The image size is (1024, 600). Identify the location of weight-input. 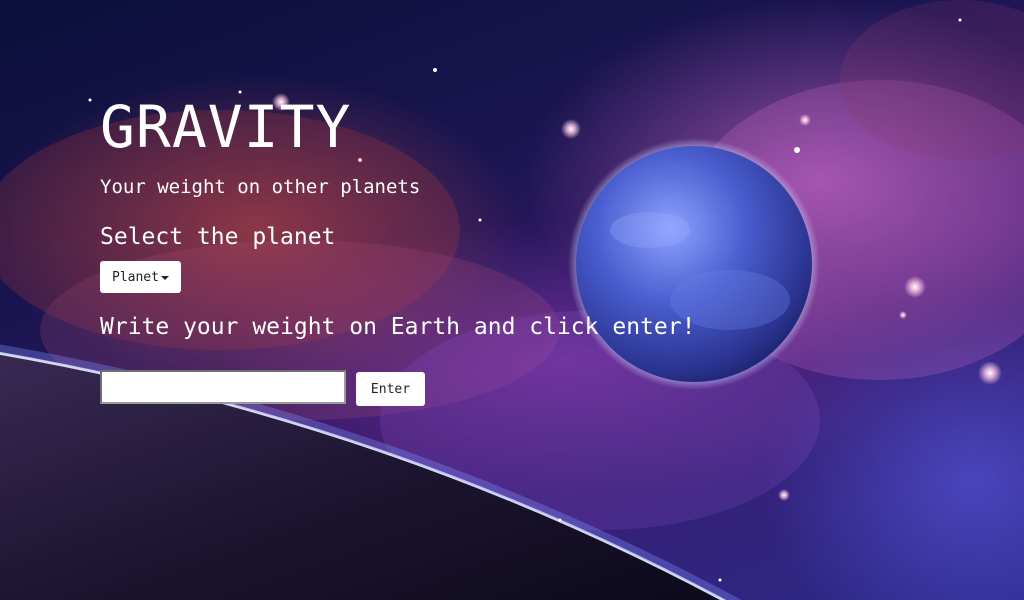
(223, 387).